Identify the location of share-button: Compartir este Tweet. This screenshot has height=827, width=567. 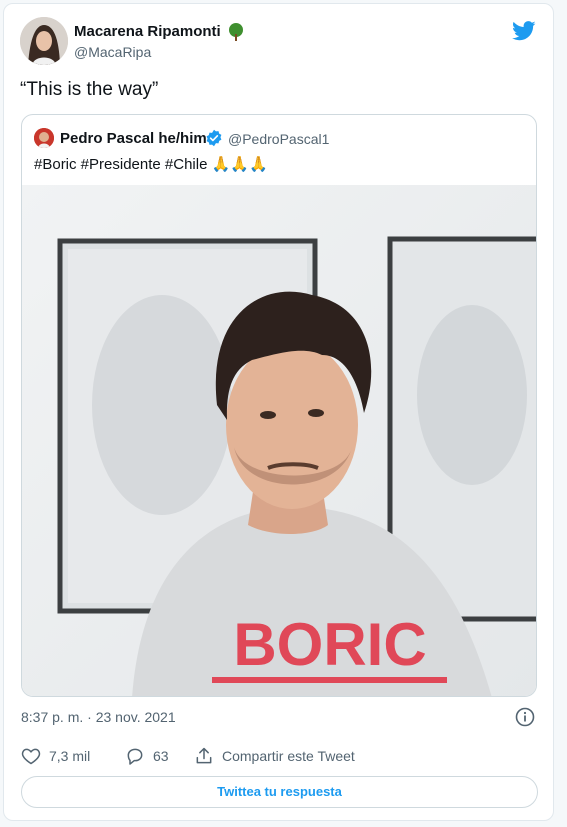
(274, 756).